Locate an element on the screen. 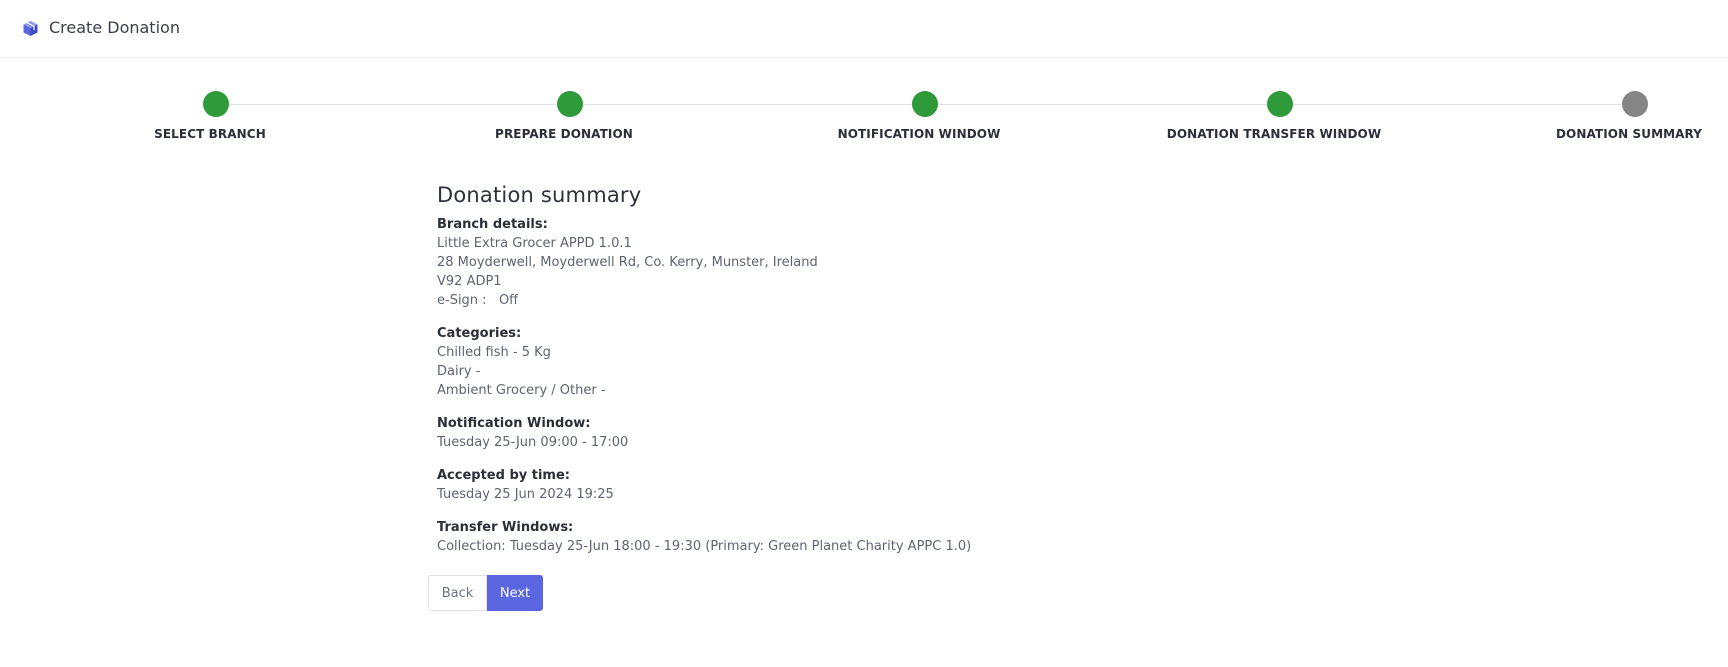 The image size is (1728, 667). category-item: Chilled fish - 5 Kg is located at coordinates (494, 352).